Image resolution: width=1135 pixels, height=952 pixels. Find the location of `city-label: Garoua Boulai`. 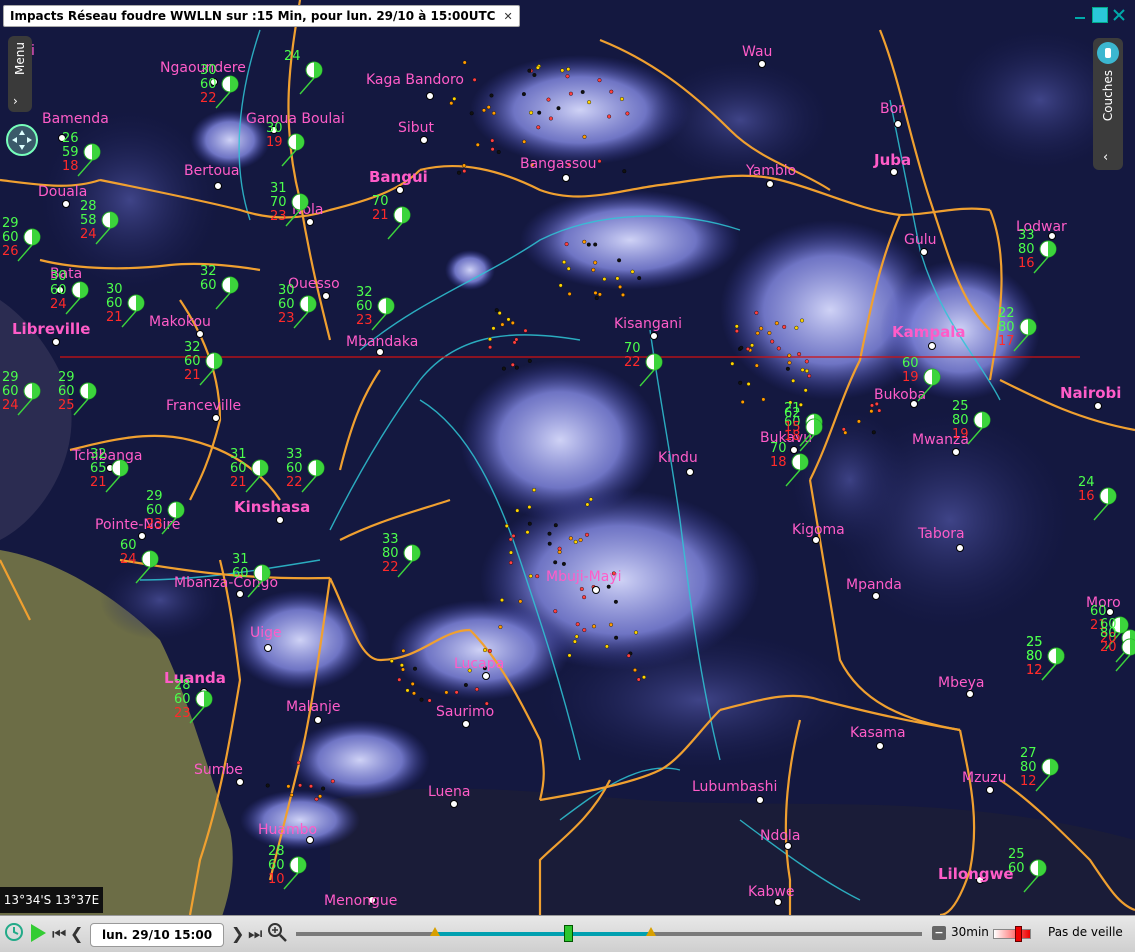

city-label: Garoua Boulai is located at coordinates (295, 119).